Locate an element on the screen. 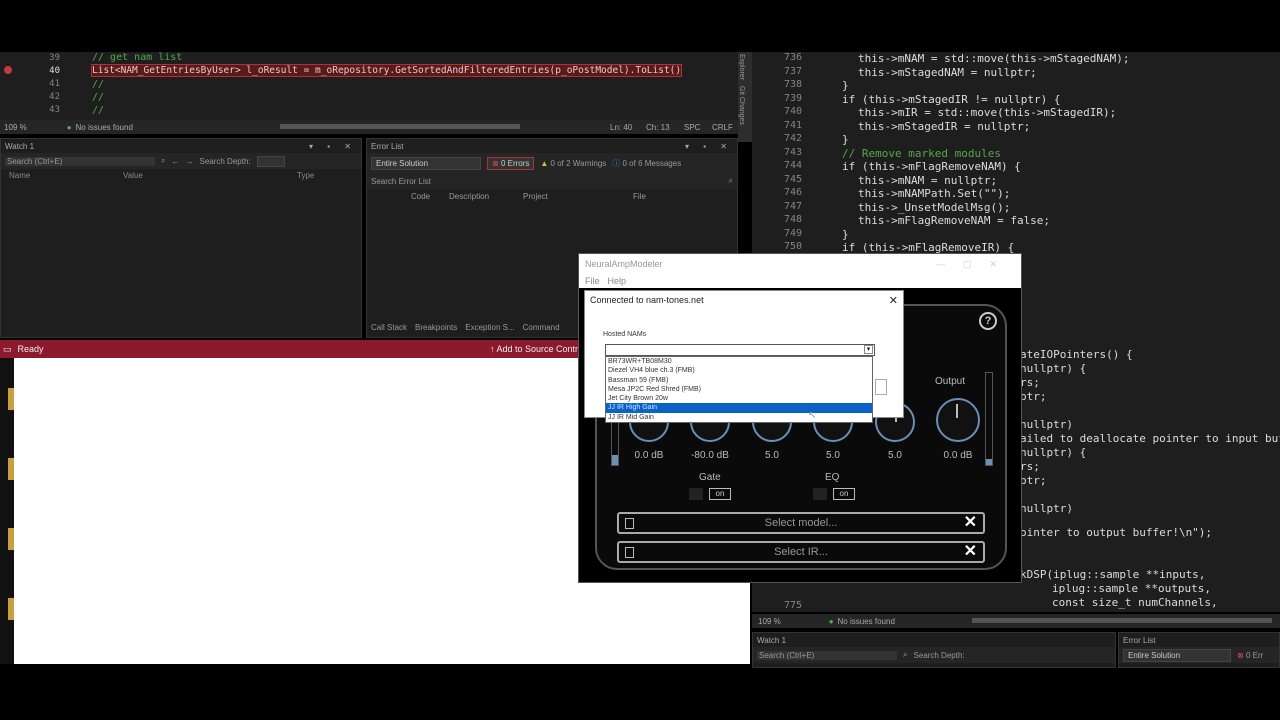 The height and width of the screenshot is (720, 1280). chevron-down-icon: ▾ is located at coordinates (868, 349).